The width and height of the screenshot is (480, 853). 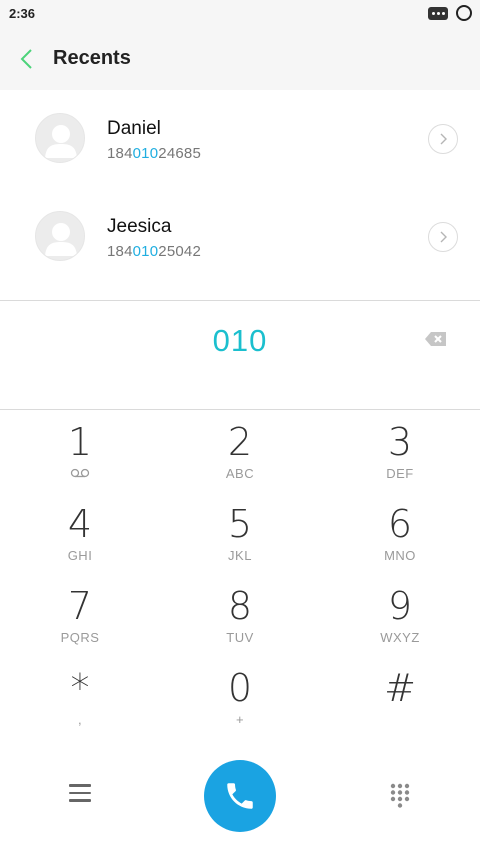 What do you see at coordinates (464, 13) in the screenshot?
I see `circle-indicator-icon` at bounding box center [464, 13].